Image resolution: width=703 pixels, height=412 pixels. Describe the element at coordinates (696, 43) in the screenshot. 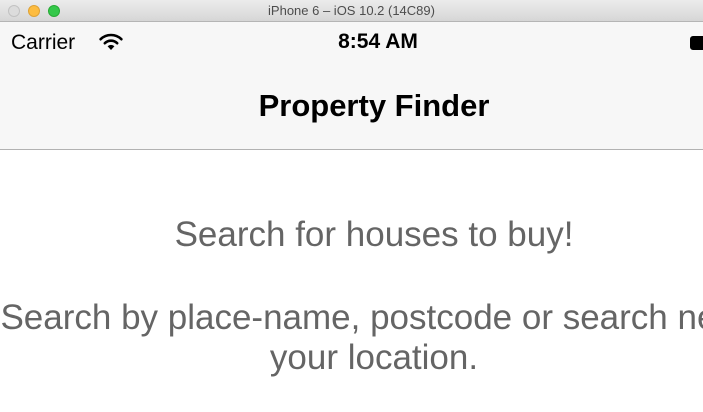

I see `battery-icon` at that location.